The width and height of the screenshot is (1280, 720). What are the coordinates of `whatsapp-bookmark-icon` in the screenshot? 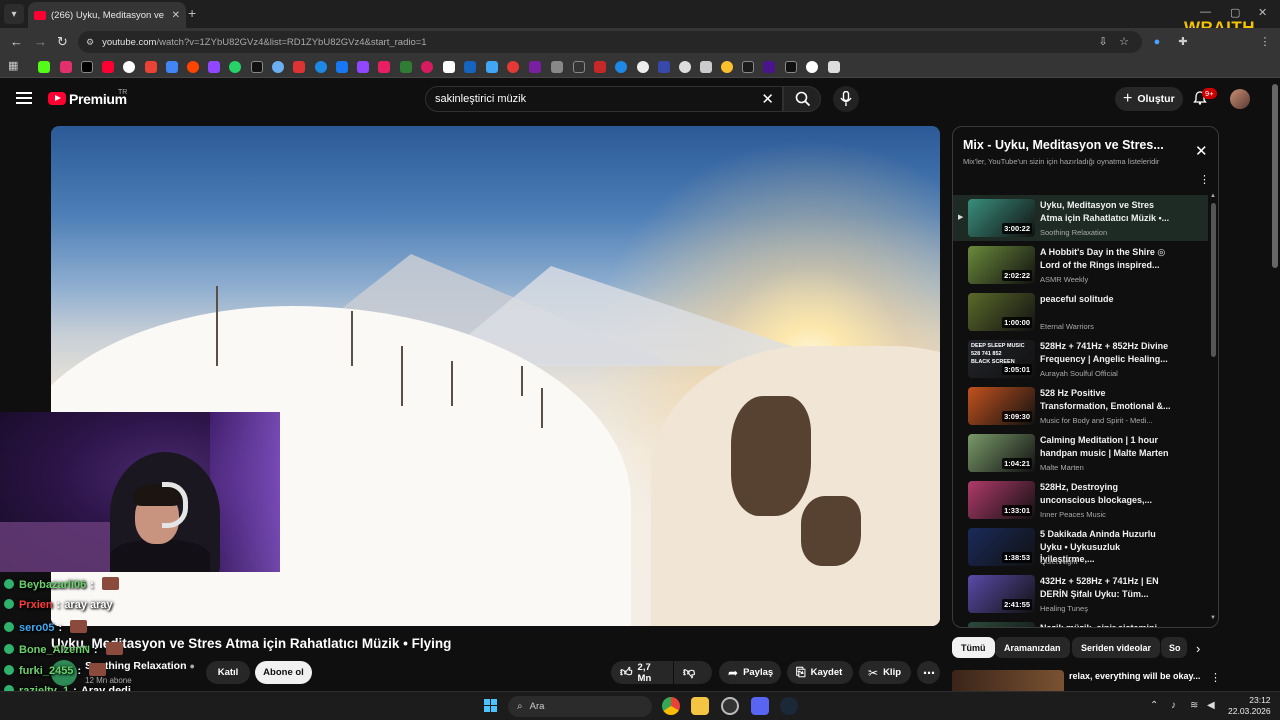 It's located at (235, 67).